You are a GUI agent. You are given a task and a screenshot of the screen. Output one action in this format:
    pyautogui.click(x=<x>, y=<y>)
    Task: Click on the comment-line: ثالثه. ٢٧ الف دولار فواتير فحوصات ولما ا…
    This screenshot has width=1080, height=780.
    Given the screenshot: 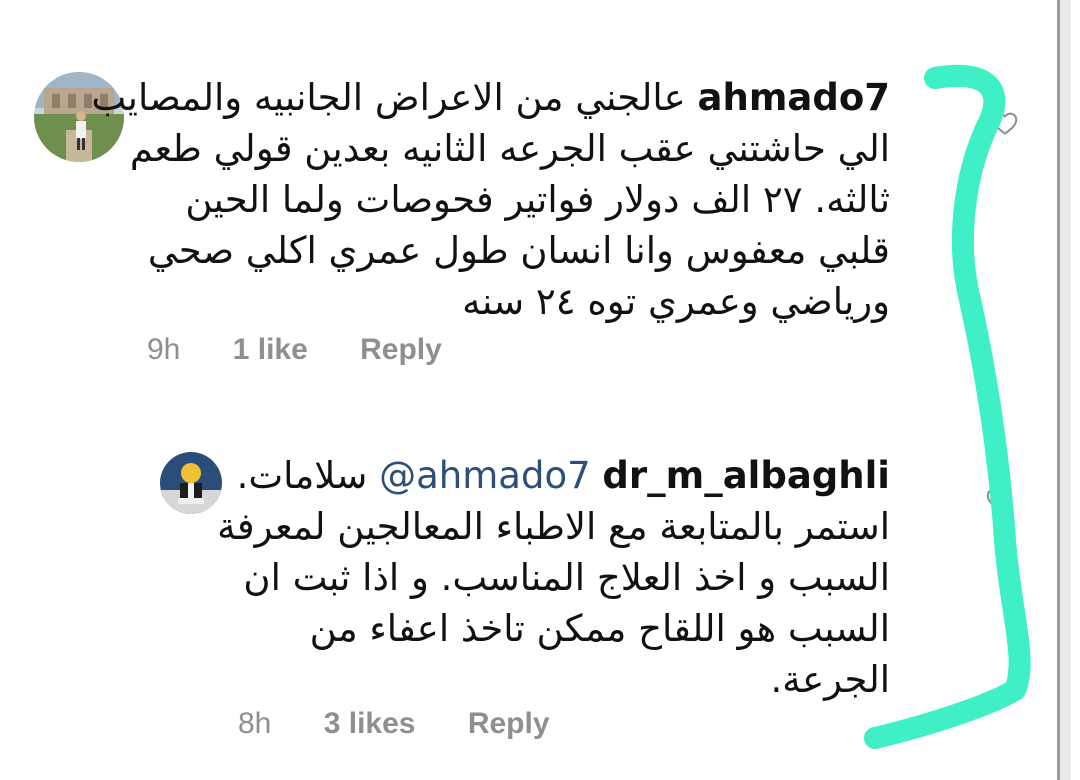 What is the action you would take?
    pyautogui.click(x=537, y=199)
    